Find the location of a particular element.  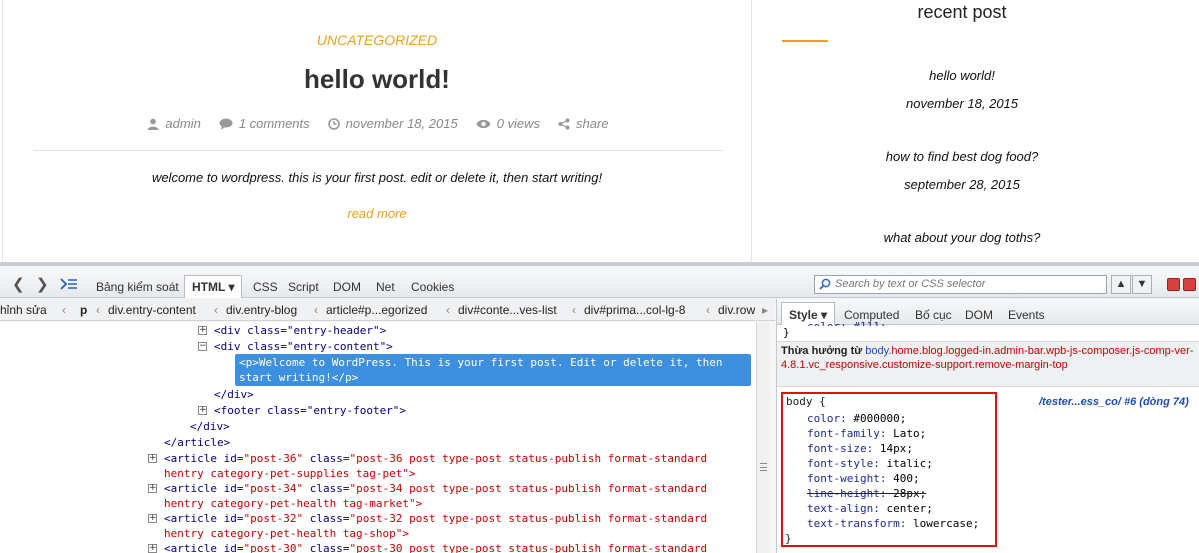

recent-post-title: hello world! is located at coordinates (962, 75).